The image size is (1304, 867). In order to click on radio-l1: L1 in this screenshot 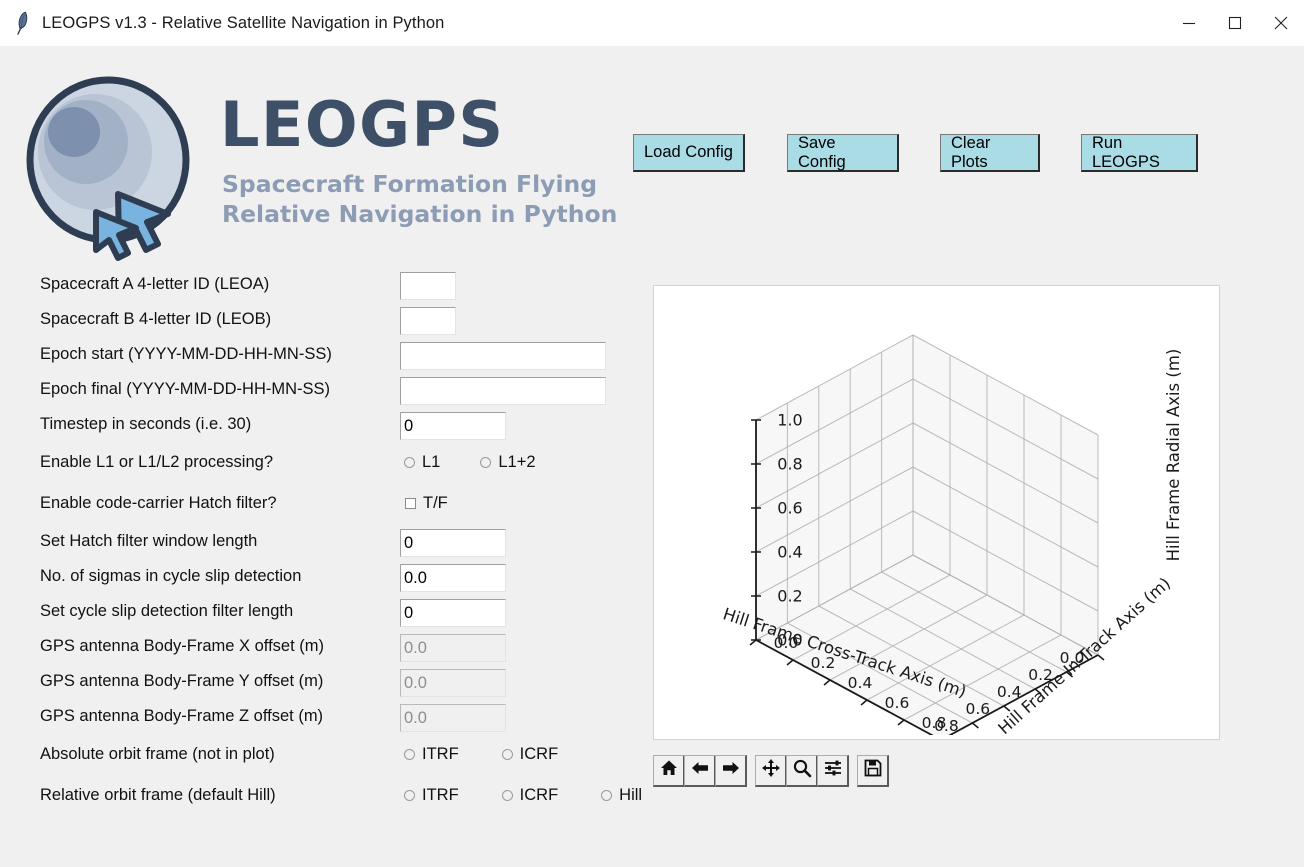, I will do `click(429, 462)`.